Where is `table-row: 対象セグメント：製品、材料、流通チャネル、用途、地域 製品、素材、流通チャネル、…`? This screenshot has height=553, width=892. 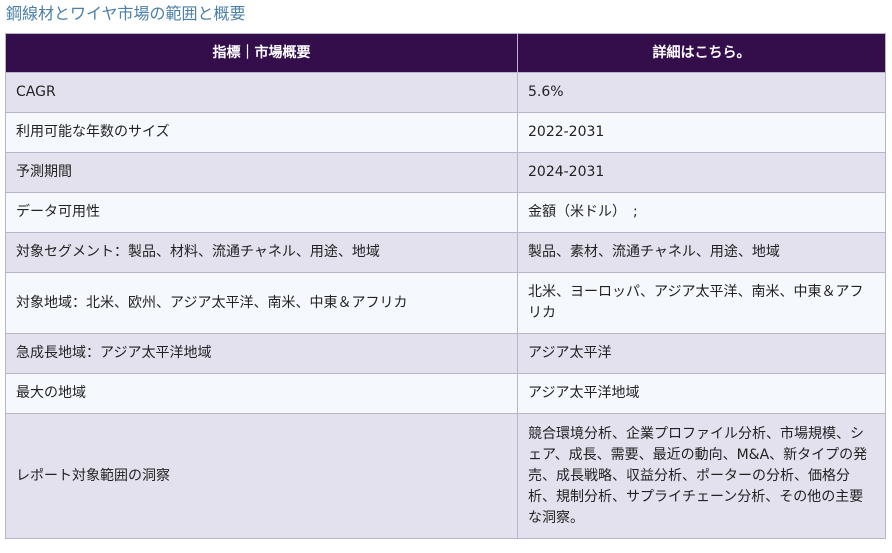 table-row: 対象セグメント：製品、材料、流通チャネル、用途、地域 製品、素材、流通チャネル、… is located at coordinates (445, 252).